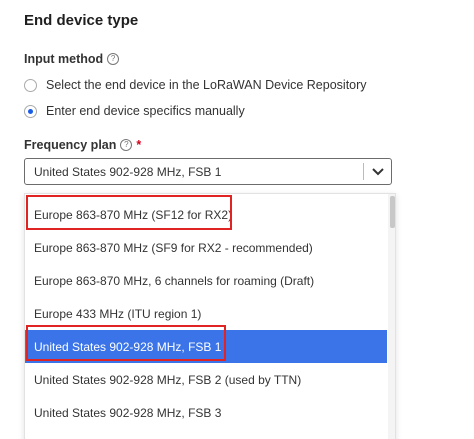 The width and height of the screenshot is (474, 439). What do you see at coordinates (145, 111) in the screenshot?
I see `radio-manual-label: Enter end device specifics manually` at bounding box center [145, 111].